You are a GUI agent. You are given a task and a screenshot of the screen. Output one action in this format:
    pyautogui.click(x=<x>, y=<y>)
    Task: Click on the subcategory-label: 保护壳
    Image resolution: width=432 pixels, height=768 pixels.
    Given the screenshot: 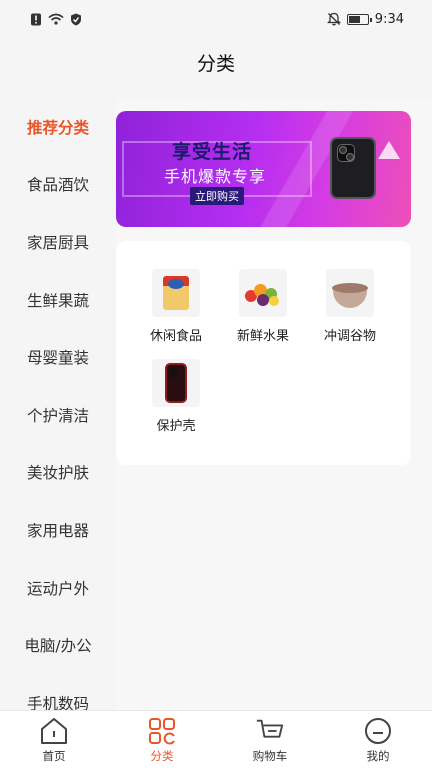 What is the action you would take?
    pyautogui.click(x=176, y=426)
    